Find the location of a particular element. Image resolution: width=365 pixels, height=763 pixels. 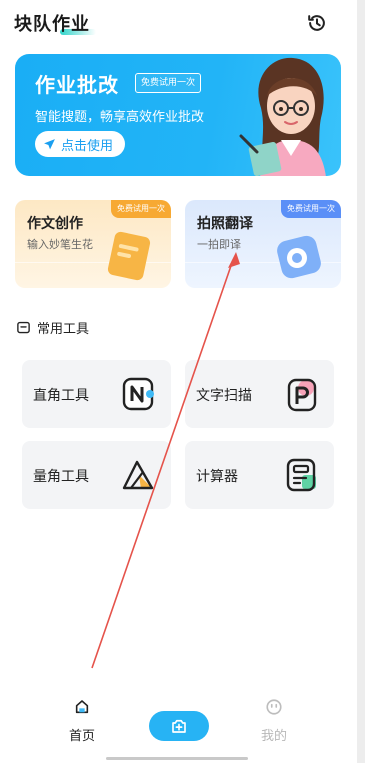

profile-face-icon is located at coordinates (274, 707).